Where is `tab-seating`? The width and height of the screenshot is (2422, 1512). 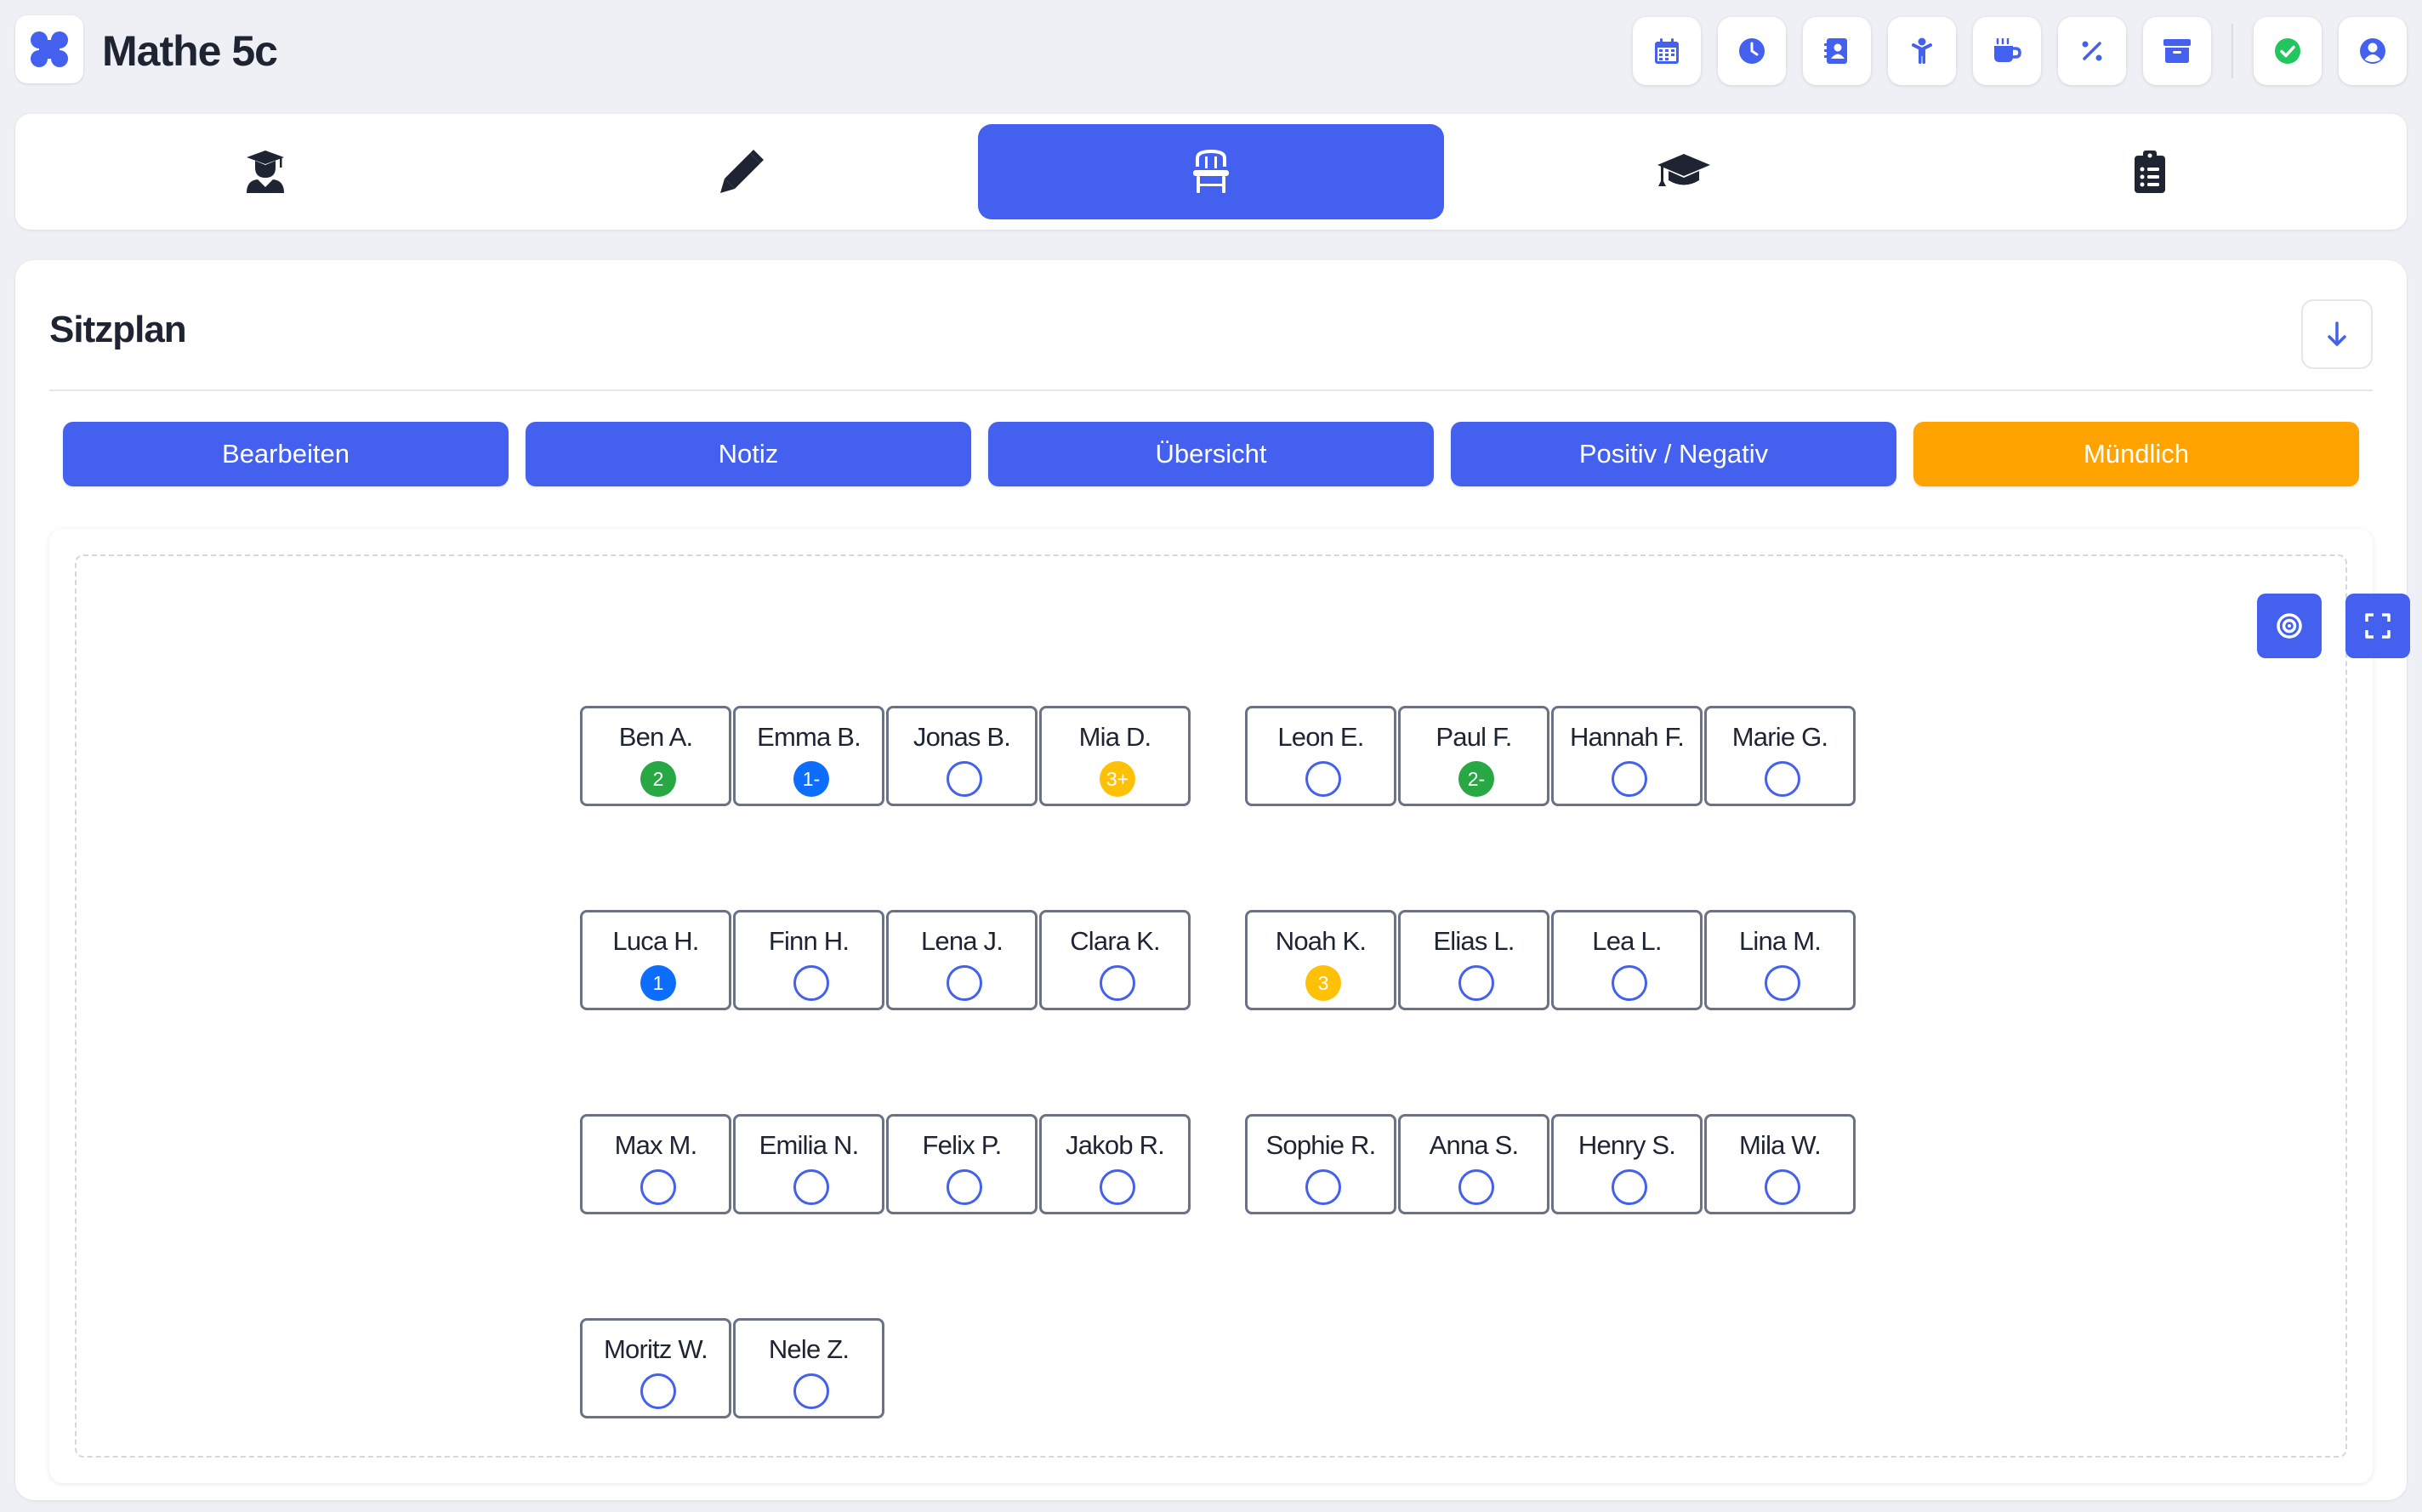
tab-seating is located at coordinates (1211, 171).